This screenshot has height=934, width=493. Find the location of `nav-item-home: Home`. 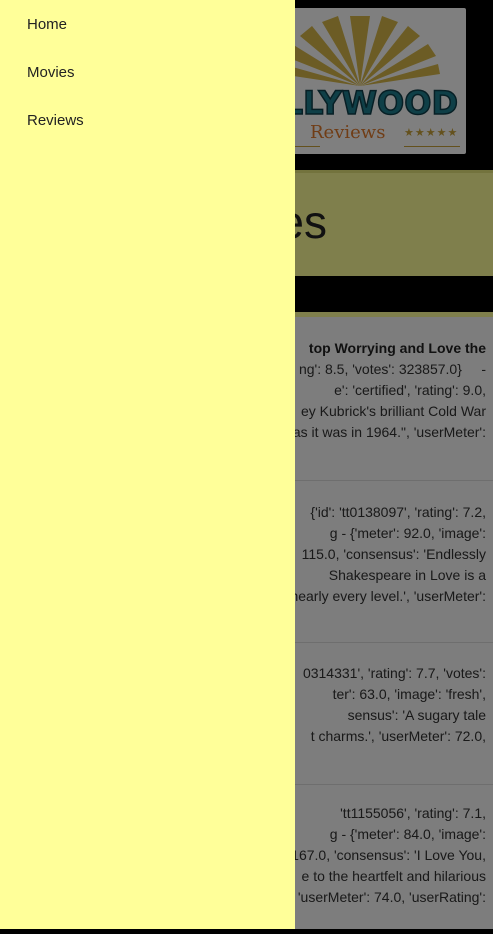

nav-item-home: Home is located at coordinates (47, 24).